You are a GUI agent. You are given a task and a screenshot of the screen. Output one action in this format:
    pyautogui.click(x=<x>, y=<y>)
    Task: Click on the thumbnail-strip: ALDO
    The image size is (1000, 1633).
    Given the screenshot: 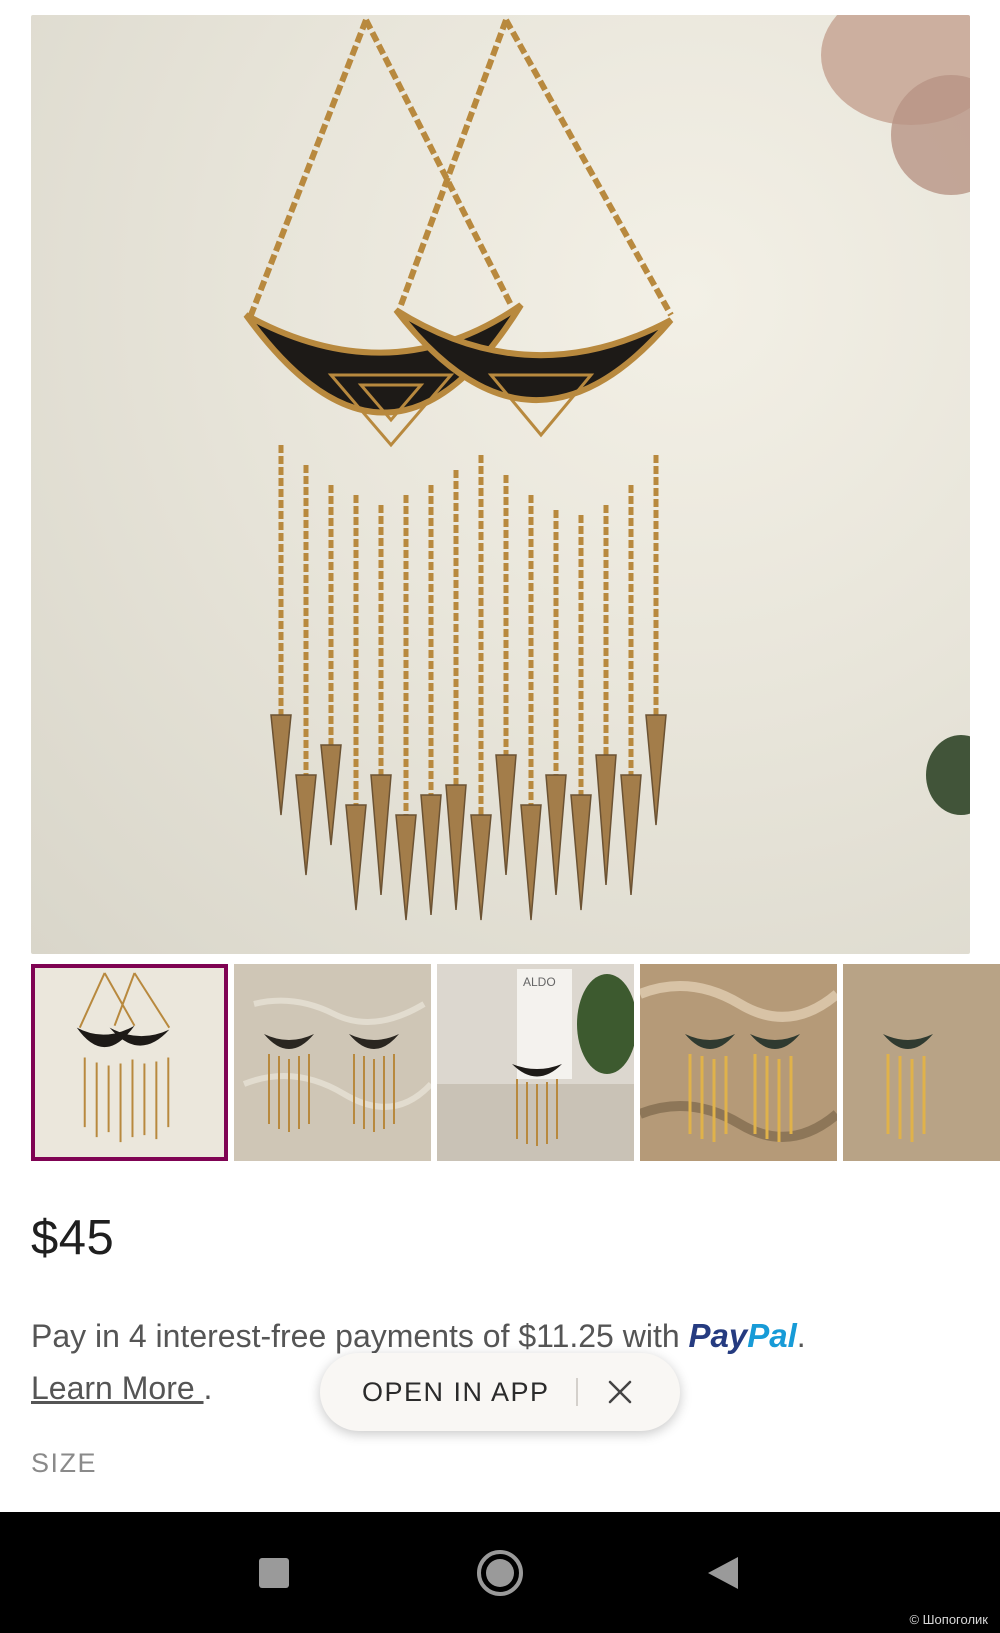 What is the action you would take?
    pyautogui.click(x=515, y=1062)
    